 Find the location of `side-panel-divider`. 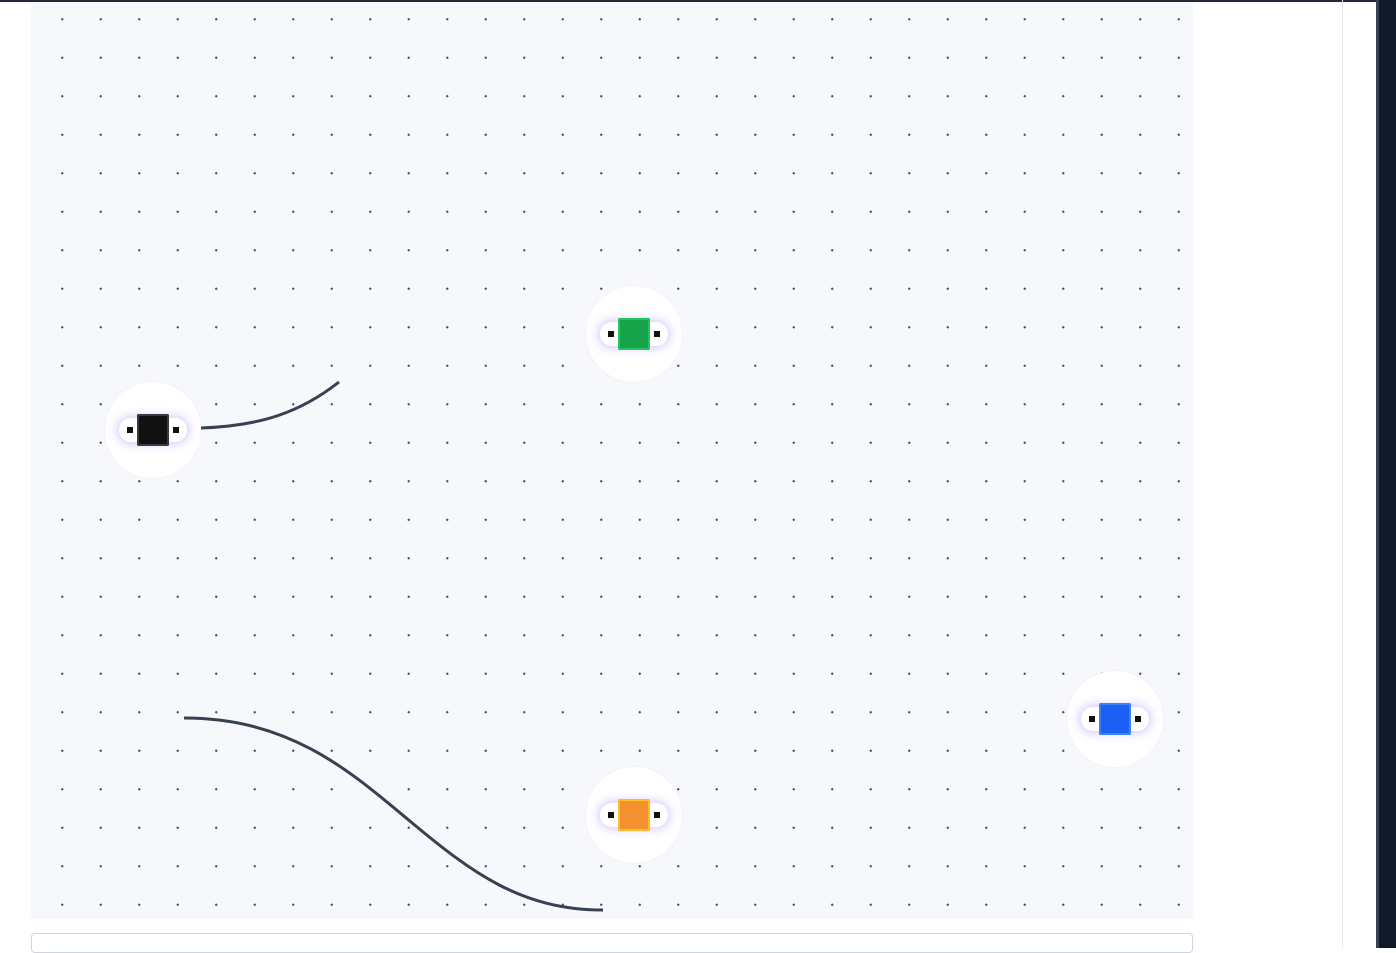

side-panel-divider is located at coordinates (1342, 474).